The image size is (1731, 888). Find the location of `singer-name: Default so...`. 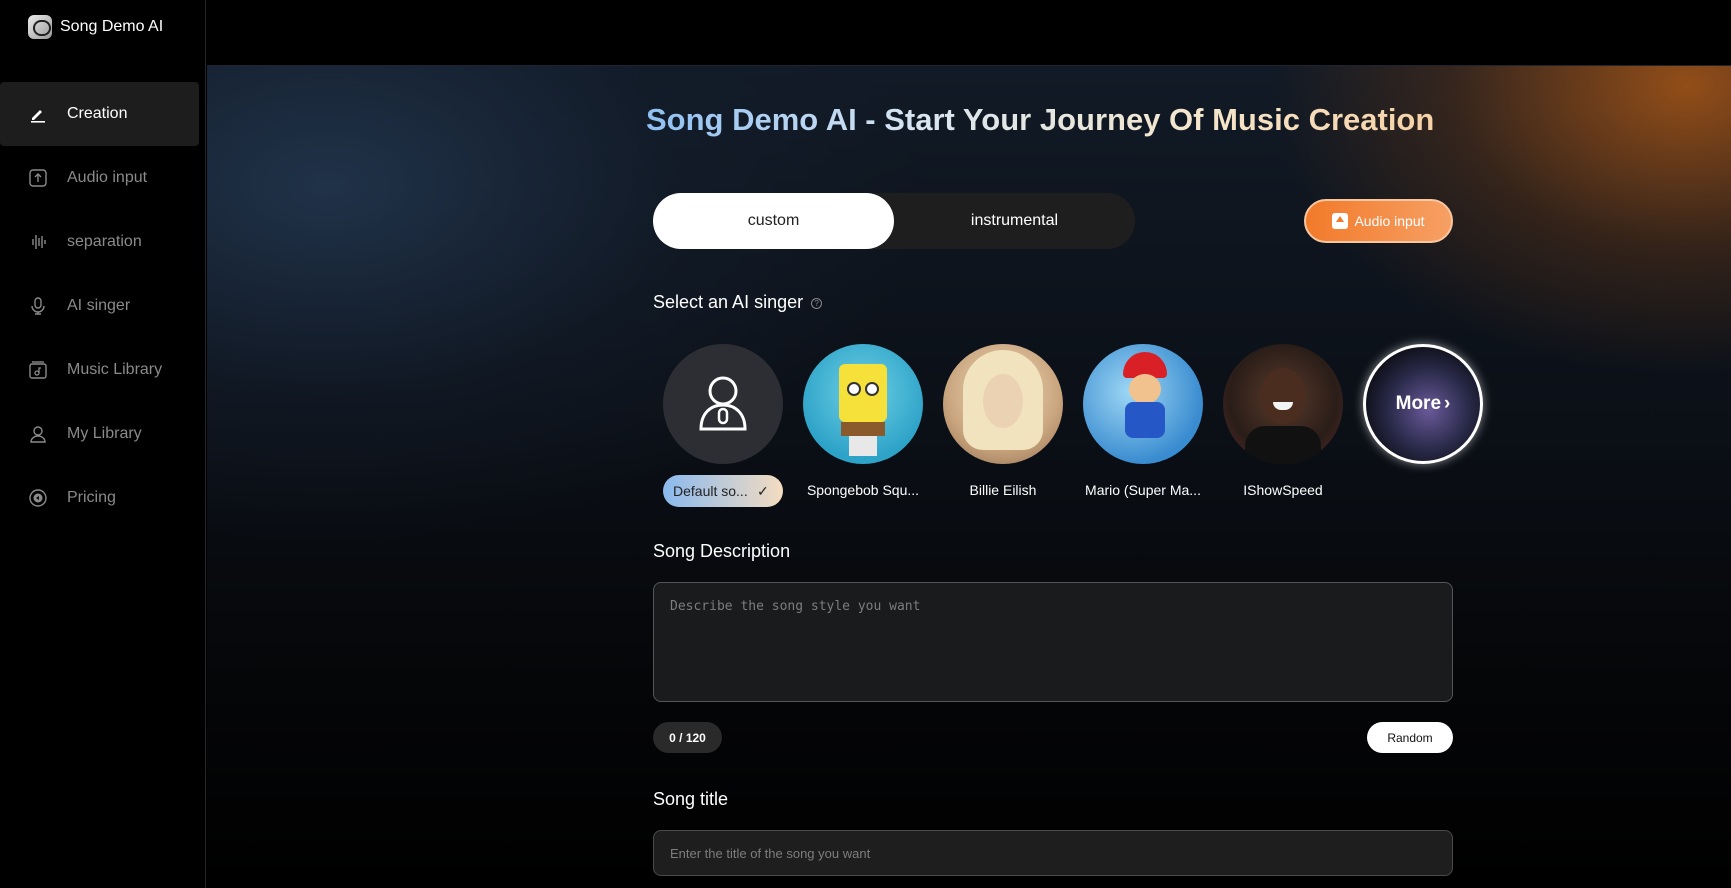

singer-name: Default so... is located at coordinates (710, 491).